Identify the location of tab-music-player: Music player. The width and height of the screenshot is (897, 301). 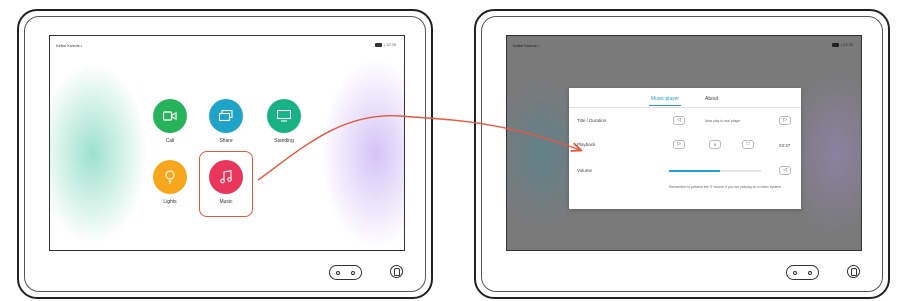
(665, 99).